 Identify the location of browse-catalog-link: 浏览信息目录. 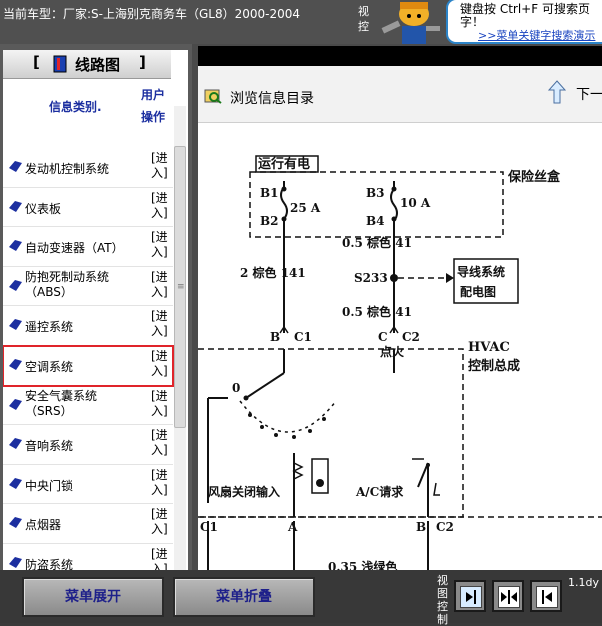
(272, 98).